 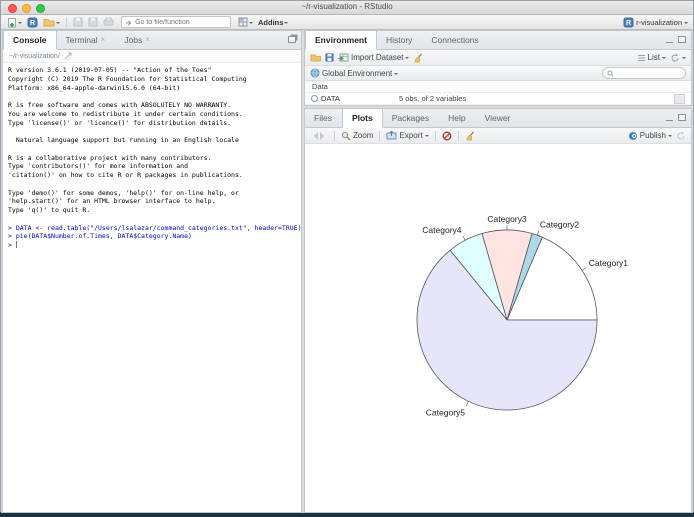 I want to click on environment-object-list: DATA 5 obs. of 2 variables, so click(x=498, y=99).